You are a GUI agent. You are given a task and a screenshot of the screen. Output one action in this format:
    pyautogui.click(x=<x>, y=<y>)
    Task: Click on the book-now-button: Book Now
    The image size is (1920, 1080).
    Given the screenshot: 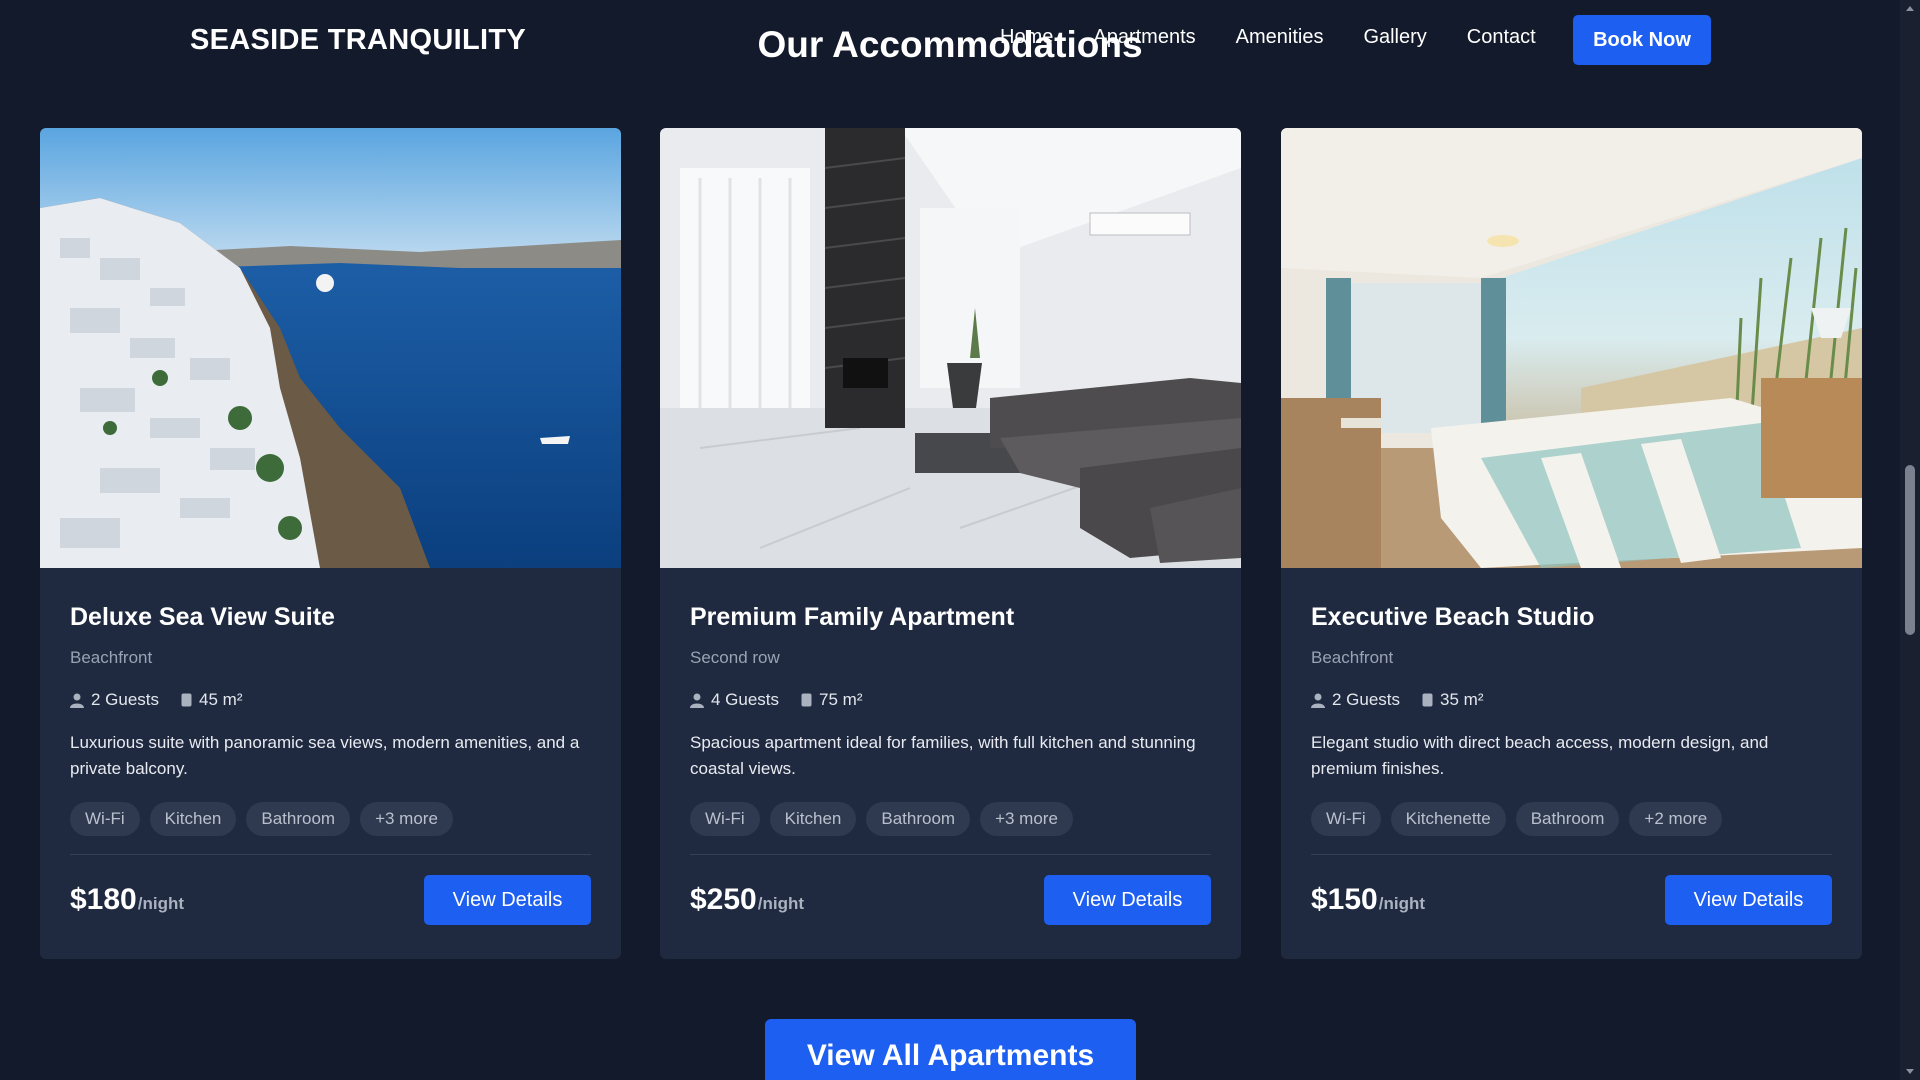 What is the action you would take?
    pyautogui.click(x=1642, y=40)
    